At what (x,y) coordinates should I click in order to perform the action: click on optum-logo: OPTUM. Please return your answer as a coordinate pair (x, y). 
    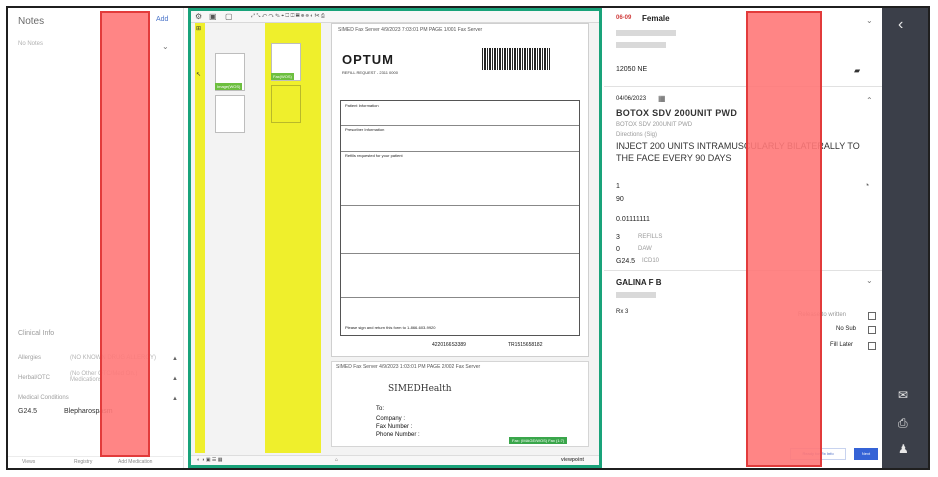
    Looking at the image, I should click on (368, 59).